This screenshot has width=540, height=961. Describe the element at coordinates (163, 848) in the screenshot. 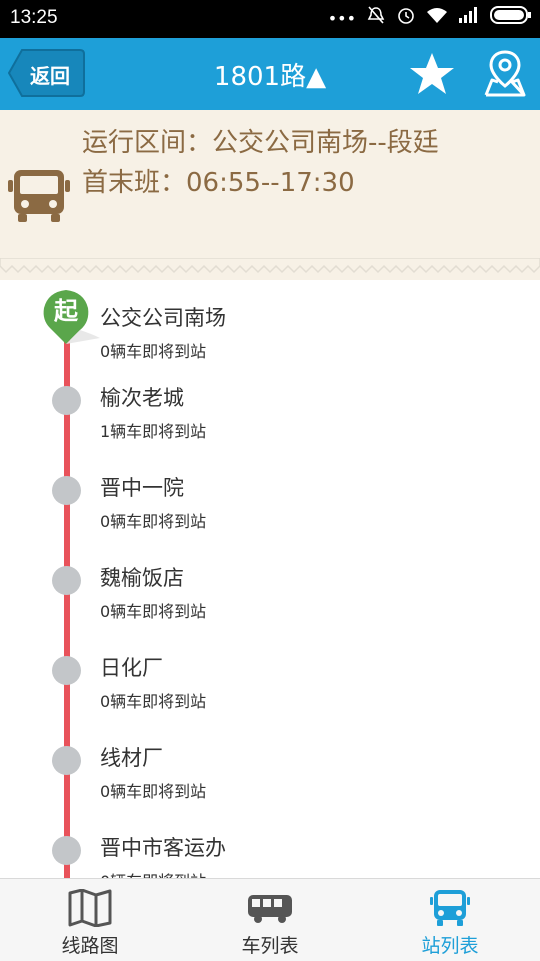

I see `station-name: 晋中市客运办` at that location.